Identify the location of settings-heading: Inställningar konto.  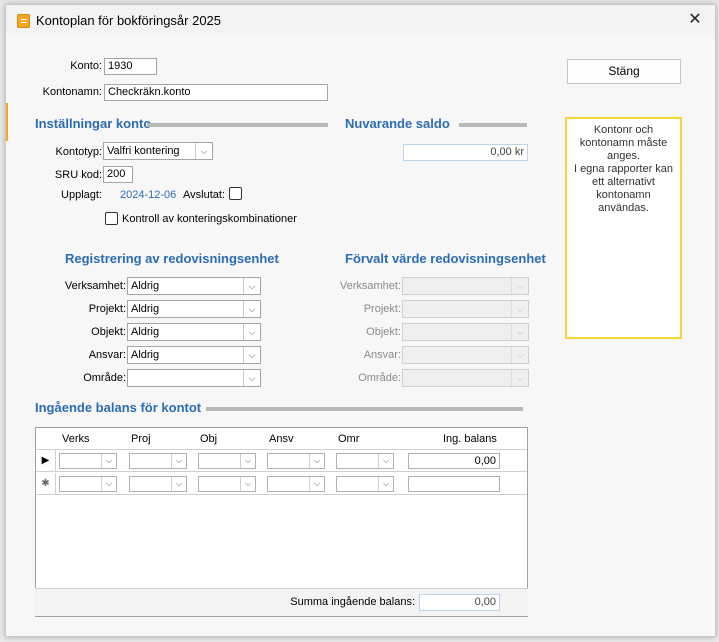
(93, 123).